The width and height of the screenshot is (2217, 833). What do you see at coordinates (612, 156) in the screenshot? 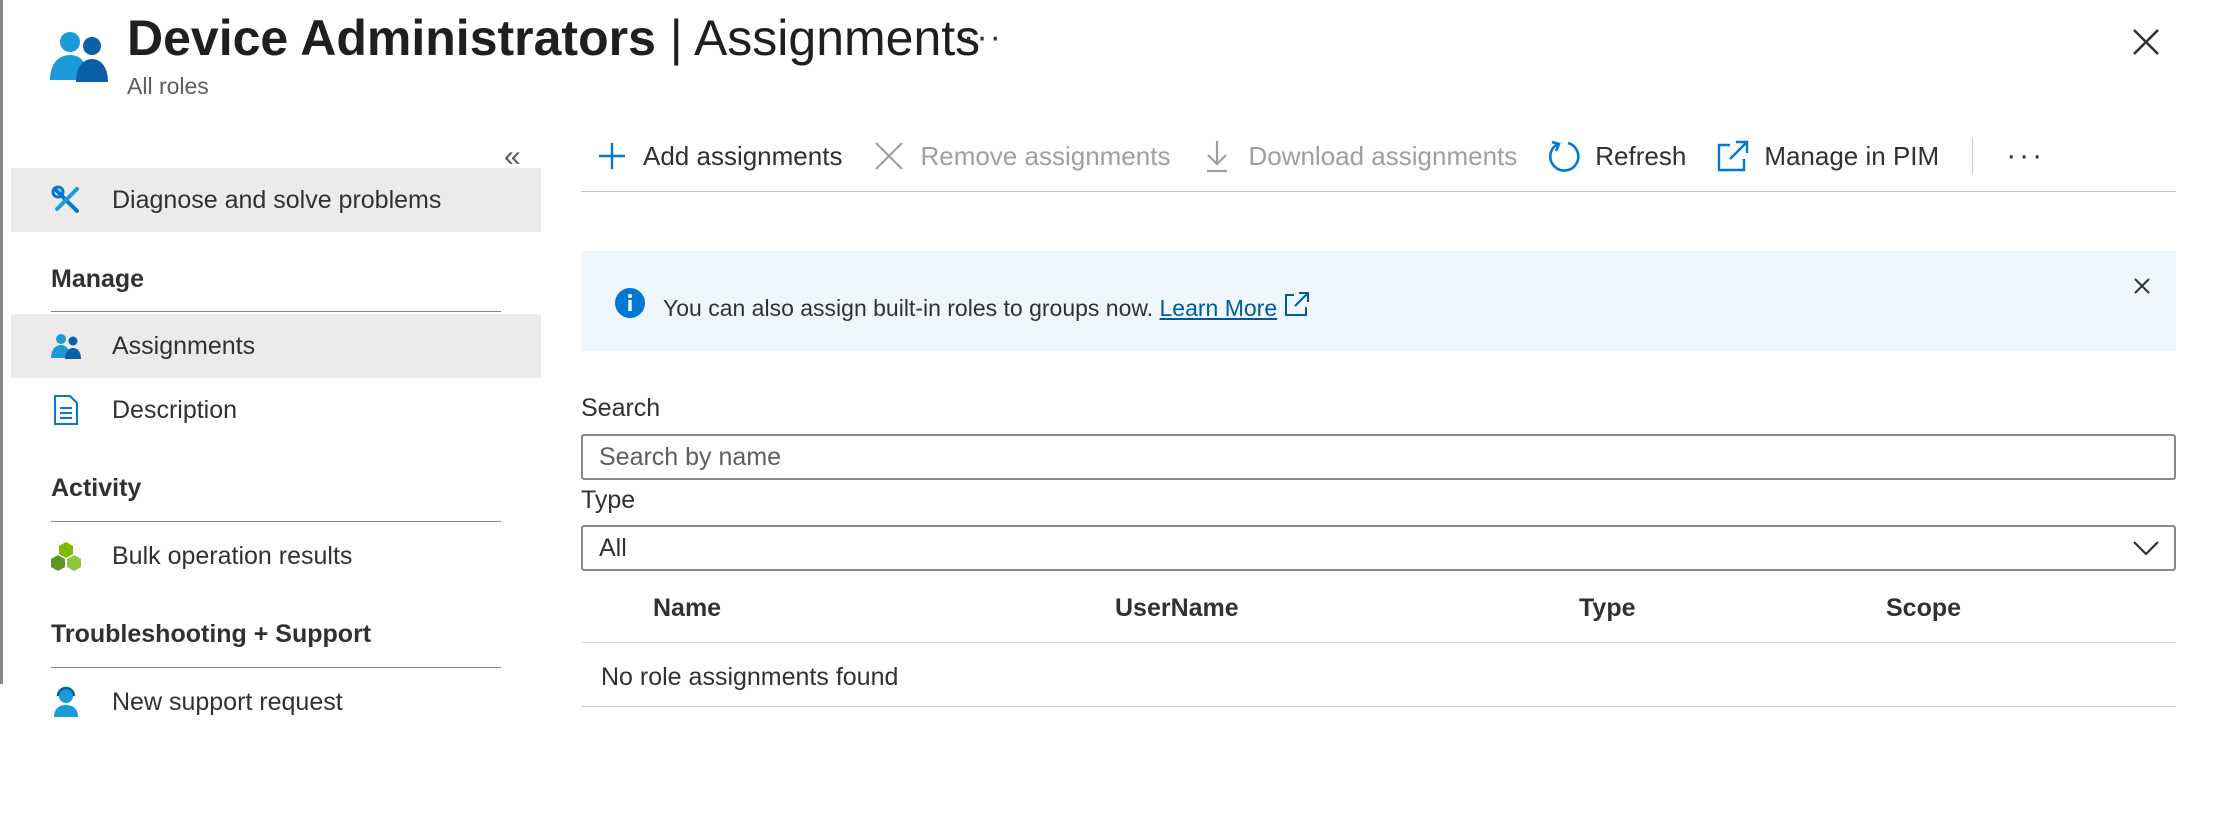
I see `plus-icon` at bounding box center [612, 156].